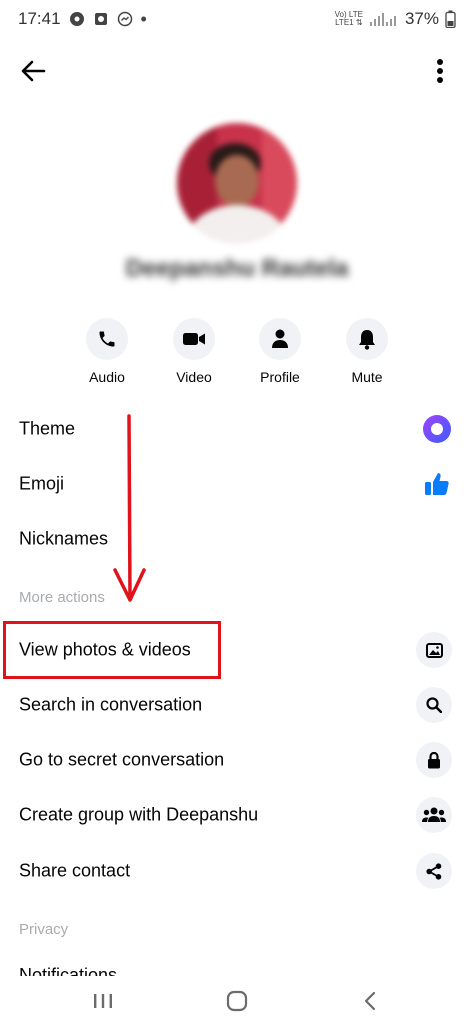  What do you see at coordinates (44, 929) in the screenshot?
I see `privacy-header: Privacy` at bounding box center [44, 929].